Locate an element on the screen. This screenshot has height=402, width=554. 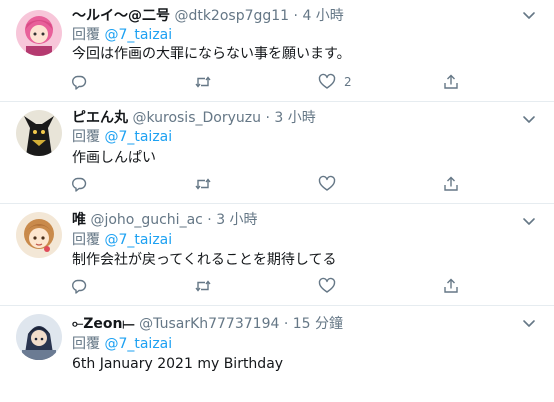
timestamp: 15 分鐘 is located at coordinates (318, 324).